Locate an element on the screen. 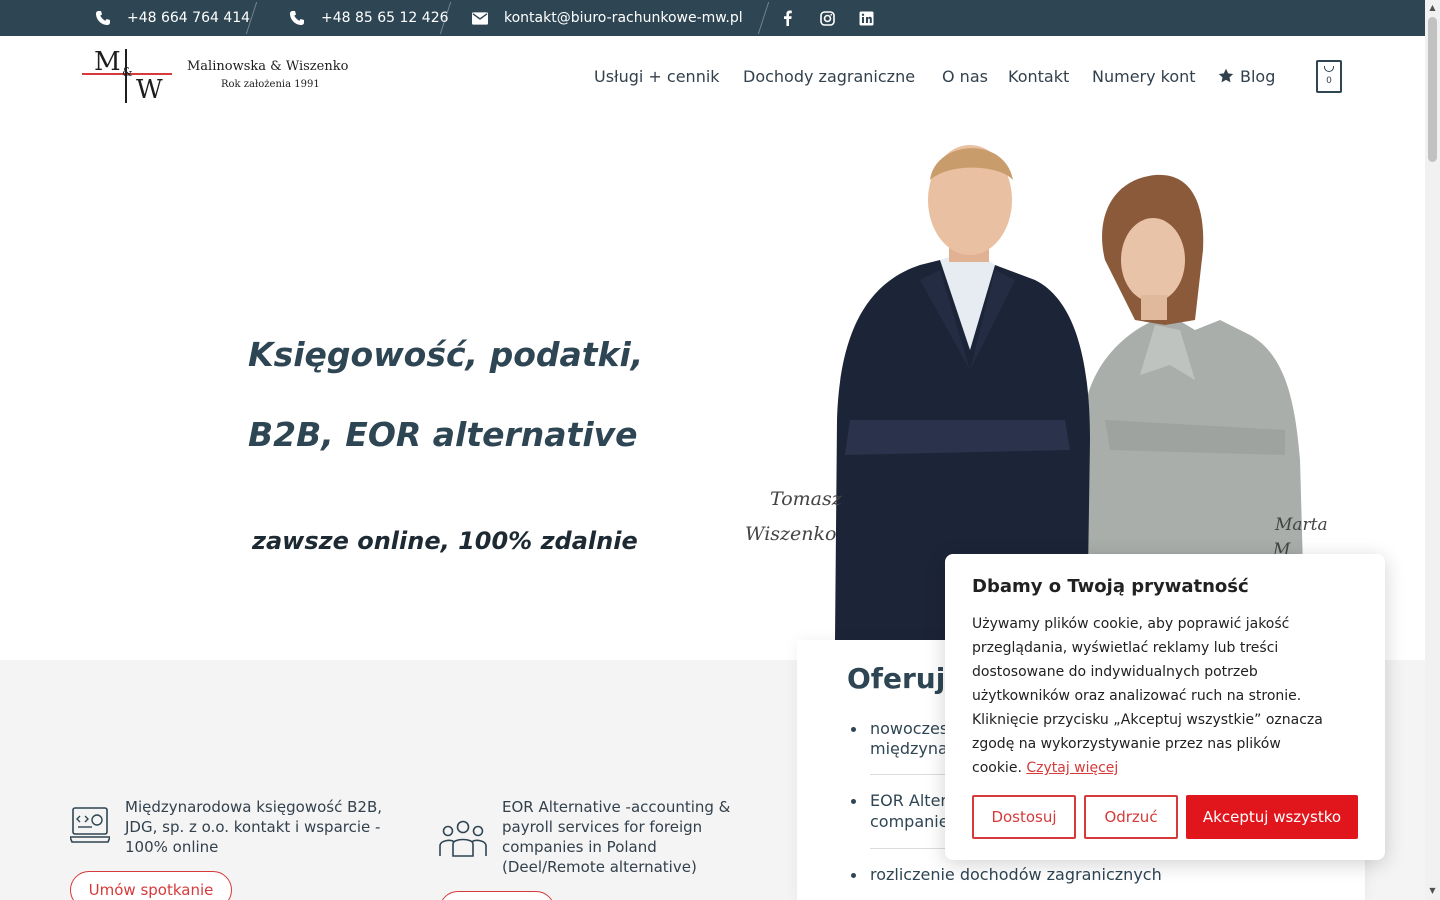 Image resolution: width=1440 pixels, height=900 pixels. scrollbar-thumb is located at coordinates (1432, 89).